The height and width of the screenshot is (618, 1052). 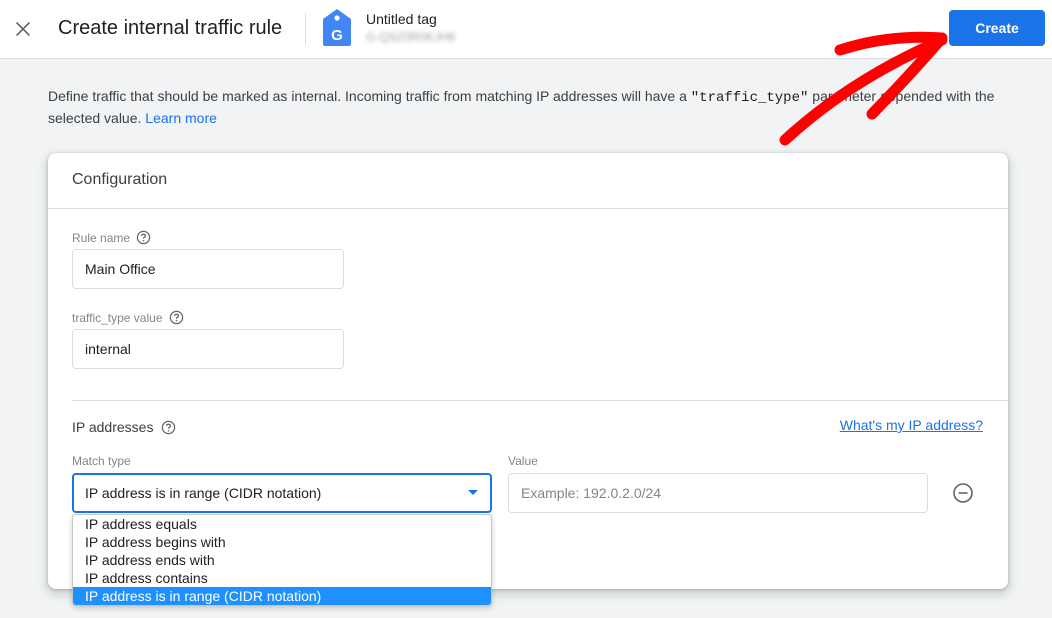 I want to click on page-title: Create internal traffic rule, so click(x=170, y=28).